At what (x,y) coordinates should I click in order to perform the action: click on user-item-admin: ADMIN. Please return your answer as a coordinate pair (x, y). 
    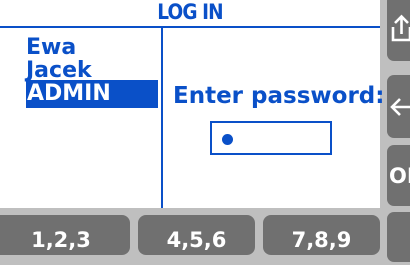
    Looking at the image, I should click on (92, 94).